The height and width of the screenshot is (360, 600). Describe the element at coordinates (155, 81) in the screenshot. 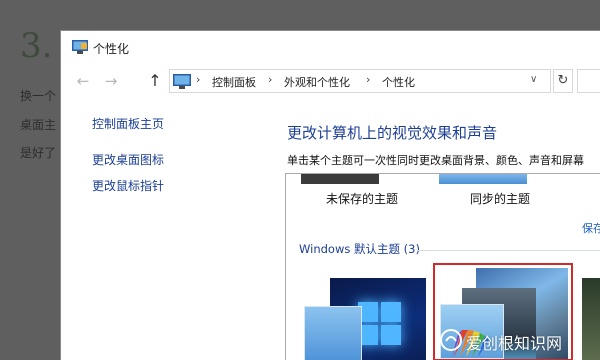

I see `up-arrow-icon: ↑` at that location.